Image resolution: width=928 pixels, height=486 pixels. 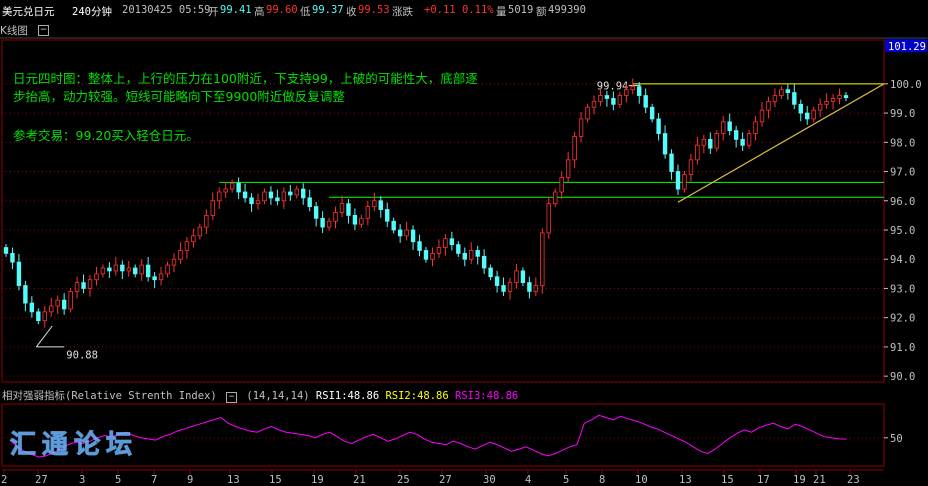 I want to click on date-tick-label: 19, so click(x=799, y=480).